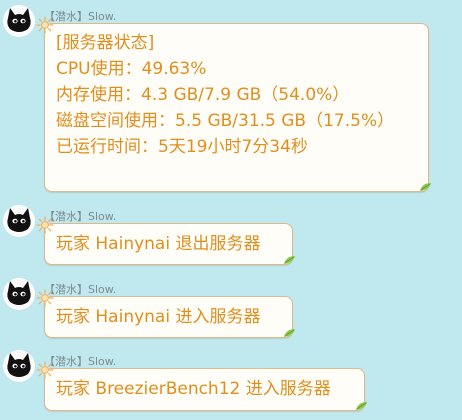 This screenshot has height=420, width=462. Describe the element at coordinates (158, 244) in the screenshot. I see `message-line: 玩家 Hainynai 退出服务器` at that location.